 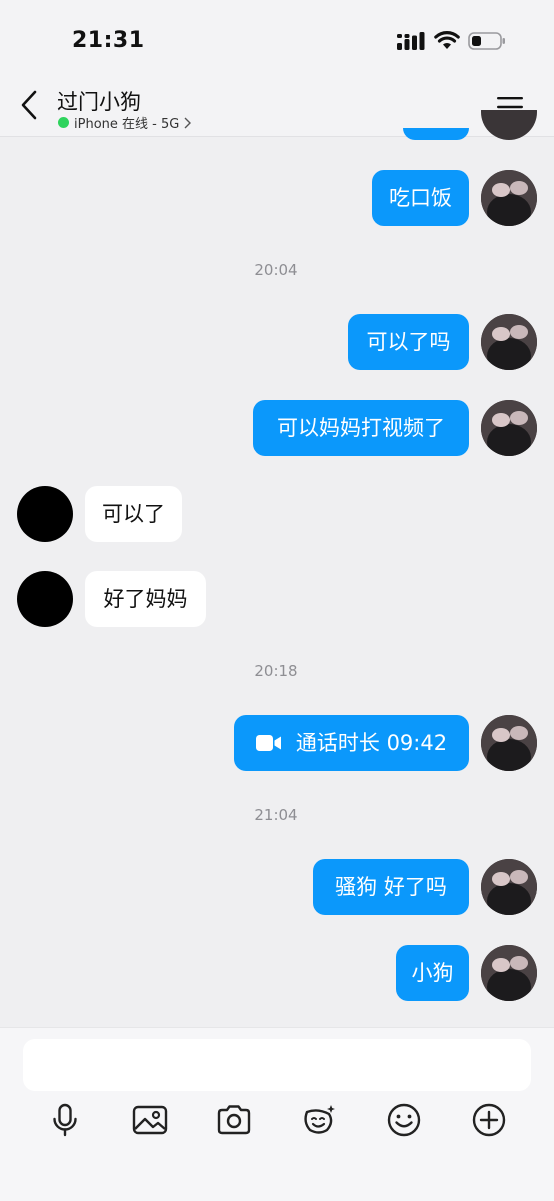 I want to click on more-button, so click(x=489, y=1120).